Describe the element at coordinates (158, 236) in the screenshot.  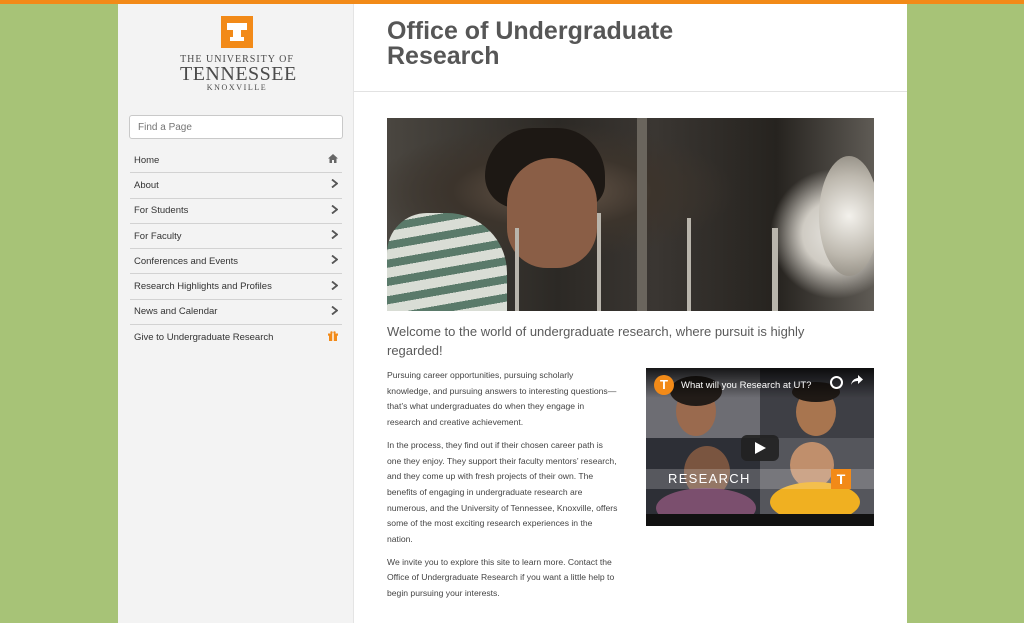
I see `sidebar-item-label: For Faculty` at that location.